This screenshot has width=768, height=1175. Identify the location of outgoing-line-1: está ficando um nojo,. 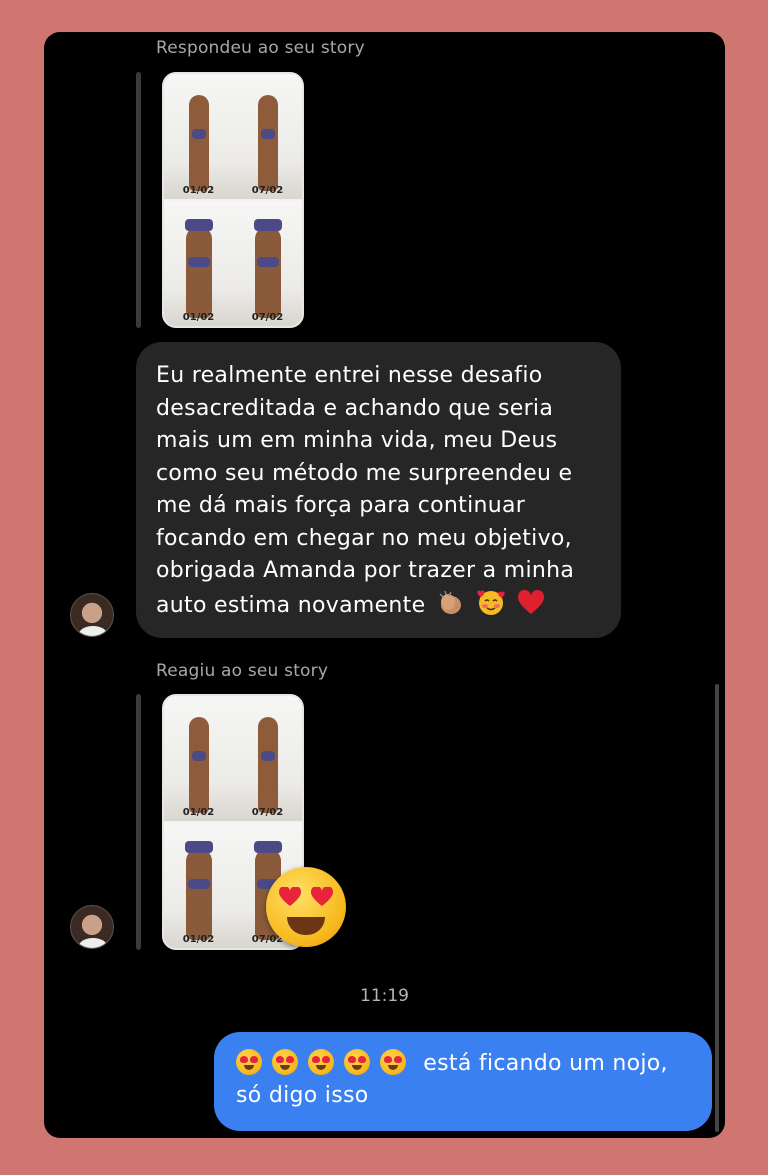
(474, 1064).